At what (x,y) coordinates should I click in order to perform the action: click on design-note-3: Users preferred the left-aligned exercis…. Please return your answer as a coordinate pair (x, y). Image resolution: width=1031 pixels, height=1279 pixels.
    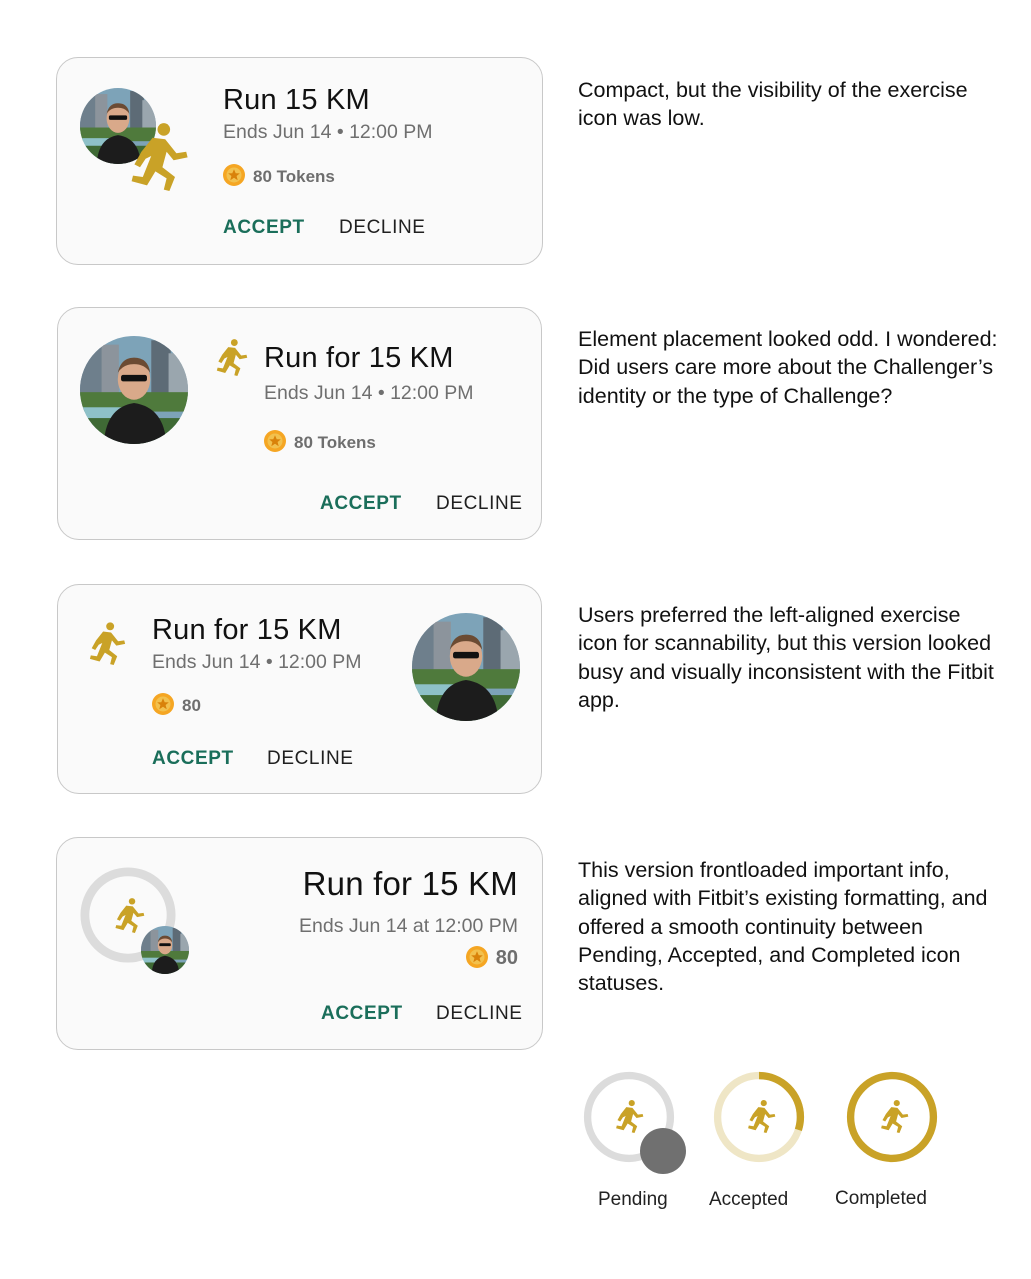
    Looking at the image, I should click on (786, 657).